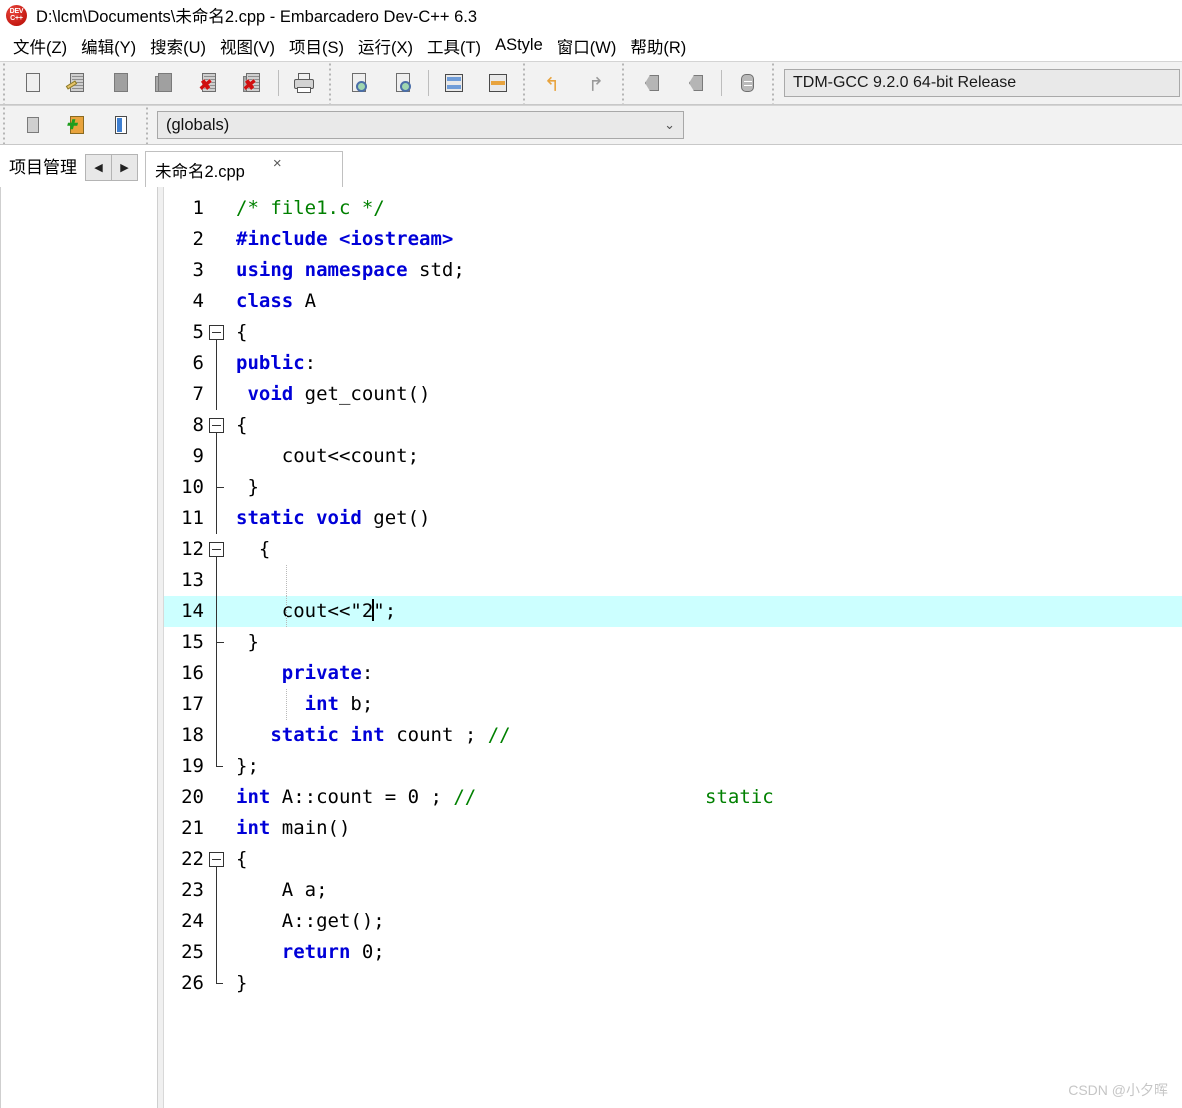 The height and width of the screenshot is (1108, 1182). What do you see at coordinates (673, 208) in the screenshot?
I see `code-line: 1 /* file1.c */` at bounding box center [673, 208].